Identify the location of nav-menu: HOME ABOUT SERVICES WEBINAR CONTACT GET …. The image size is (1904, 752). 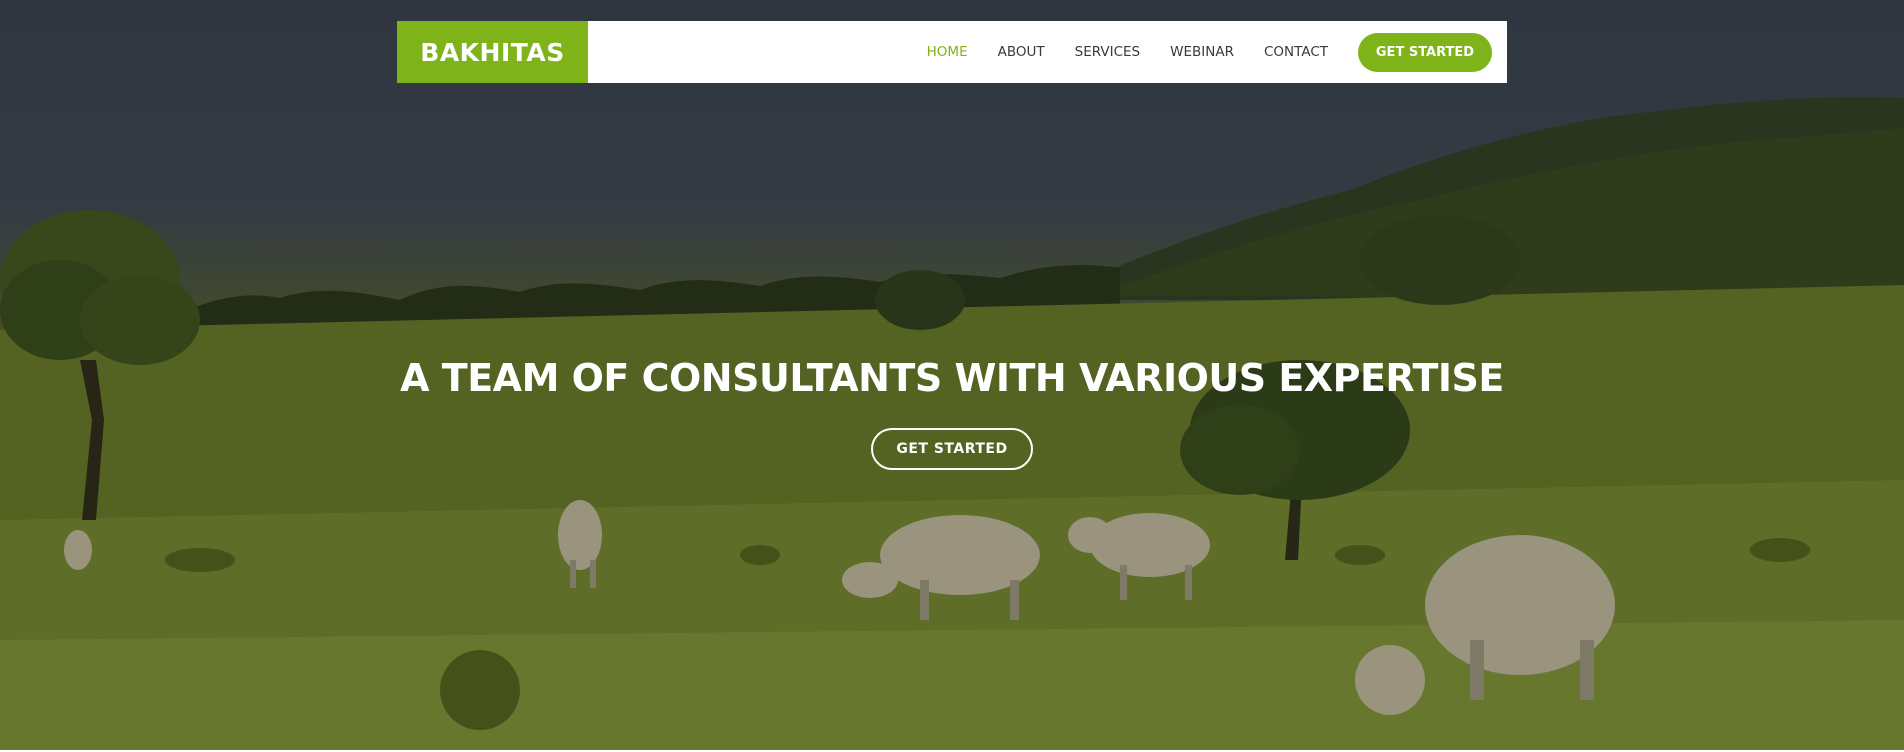
(1194, 52).